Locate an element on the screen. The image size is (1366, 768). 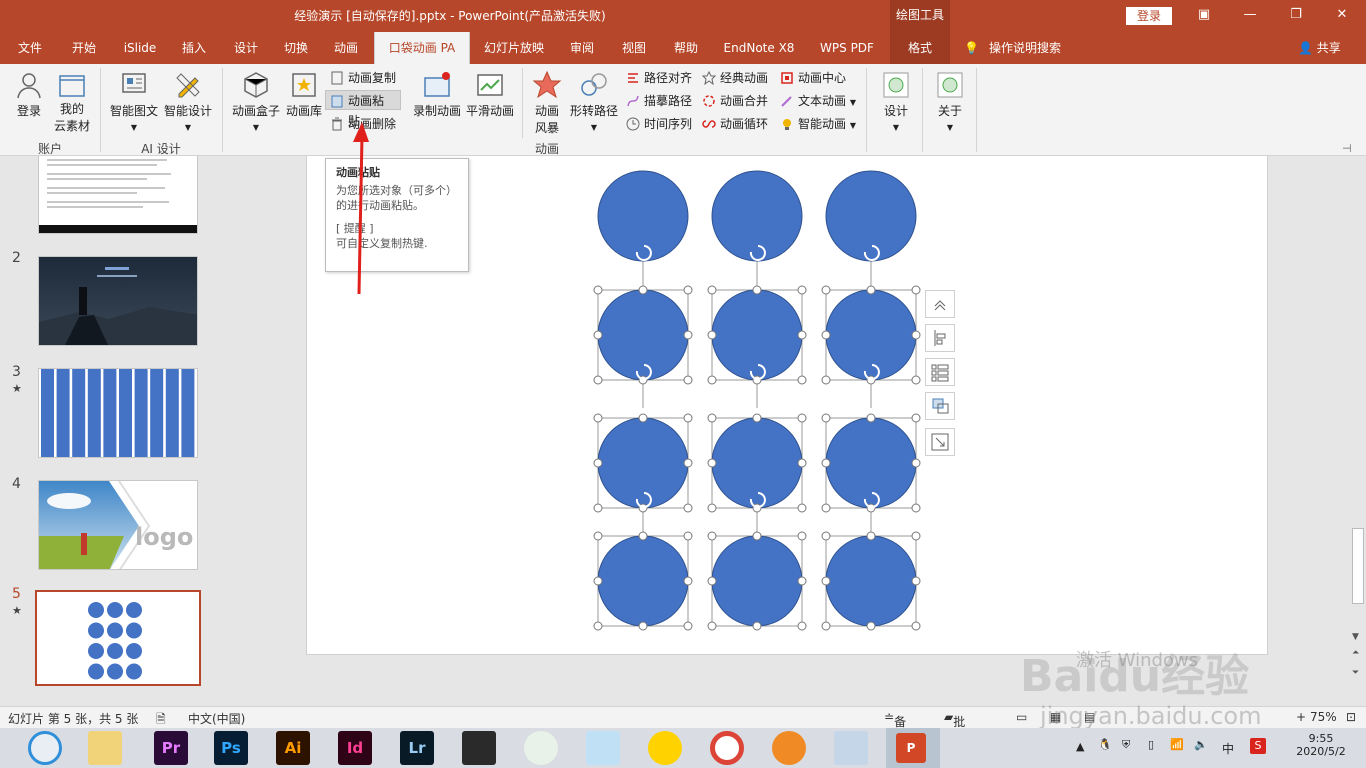
zoom-in-icon: + is located at coordinates (1301, 717).